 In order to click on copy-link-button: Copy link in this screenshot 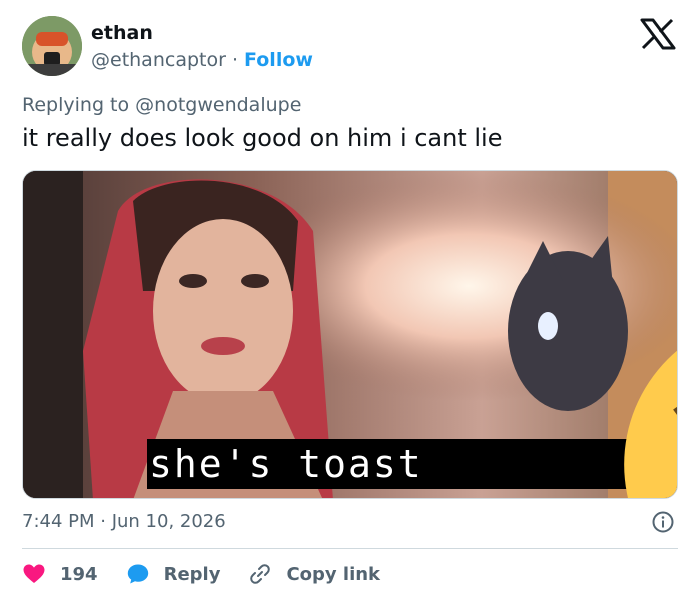, I will do `click(314, 574)`.